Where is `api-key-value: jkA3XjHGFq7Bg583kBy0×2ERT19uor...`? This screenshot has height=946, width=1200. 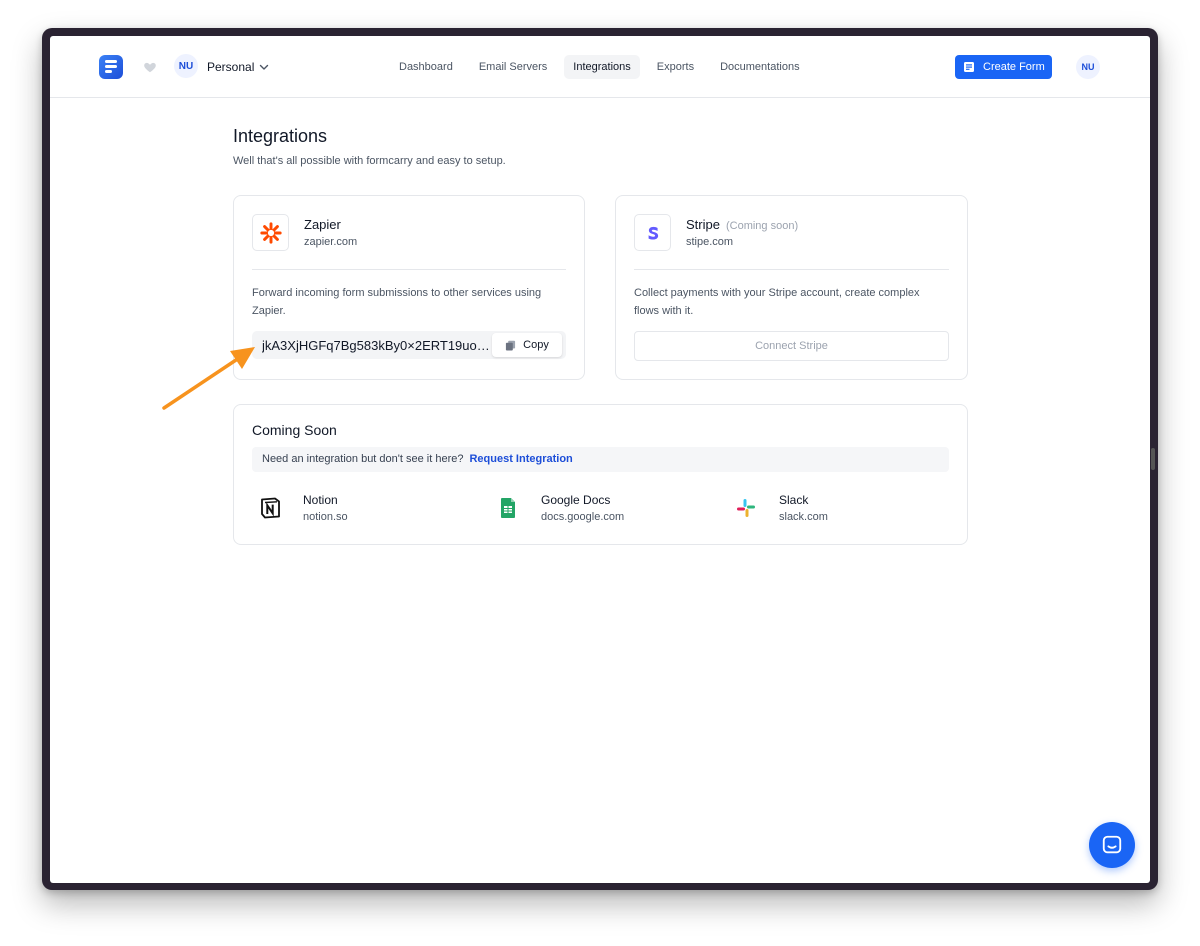
api-key-value: jkA3XjHGFq7Bg583kBy0×2ERT19uor... is located at coordinates (376, 345).